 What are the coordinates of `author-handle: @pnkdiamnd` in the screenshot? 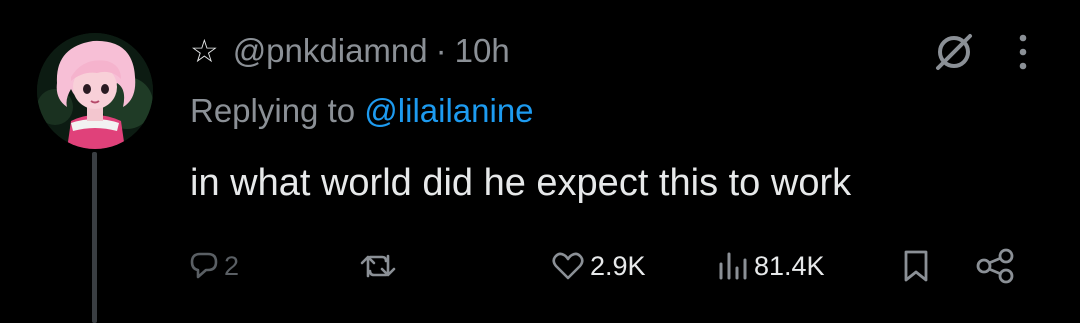 It's located at (330, 51).